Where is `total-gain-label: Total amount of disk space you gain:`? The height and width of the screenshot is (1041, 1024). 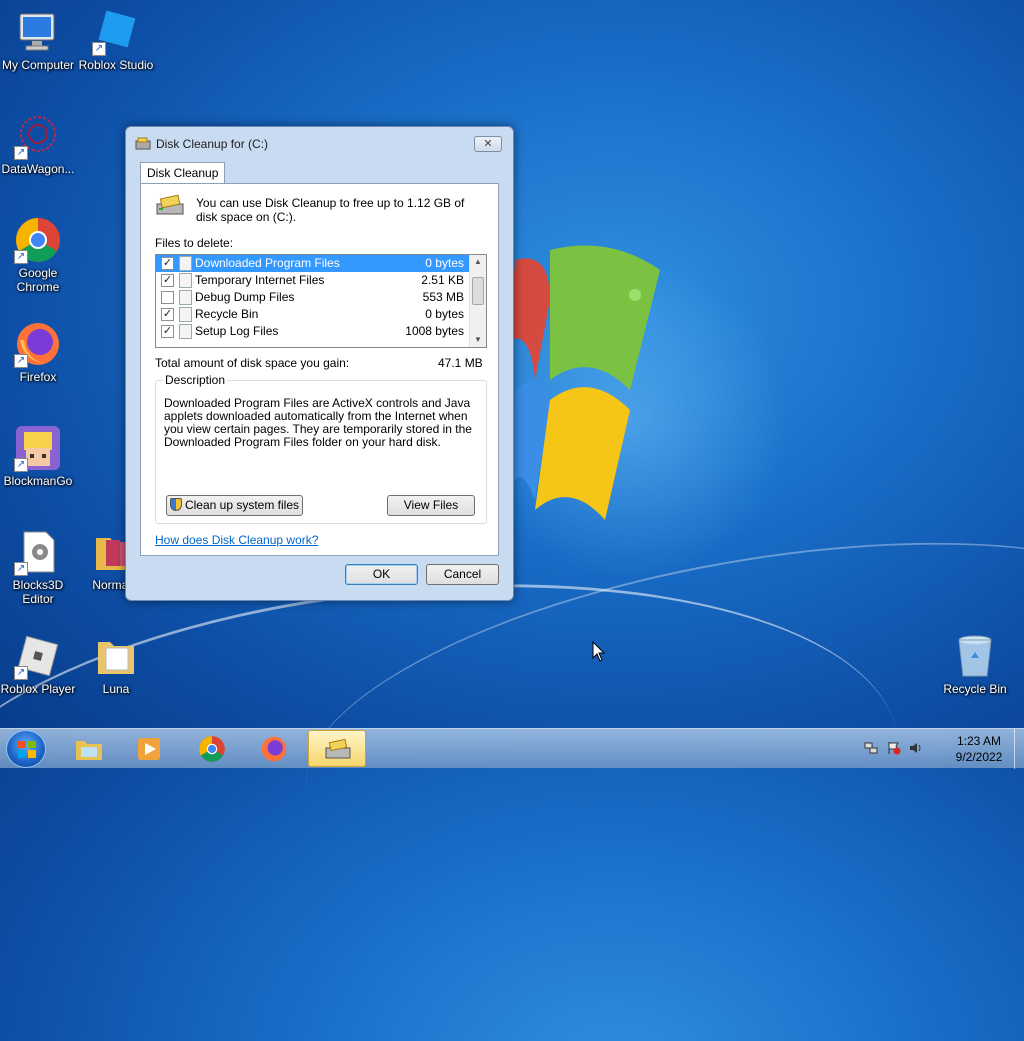 total-gain-label: Total amount of disk space you gain: is located at coordinates (252, 363).